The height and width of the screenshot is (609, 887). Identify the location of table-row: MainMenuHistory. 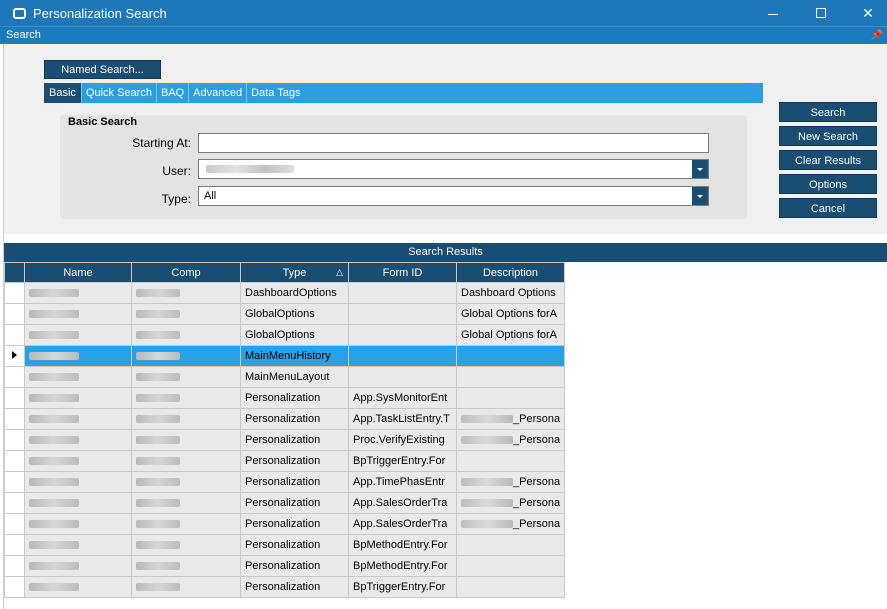
(284, 356).